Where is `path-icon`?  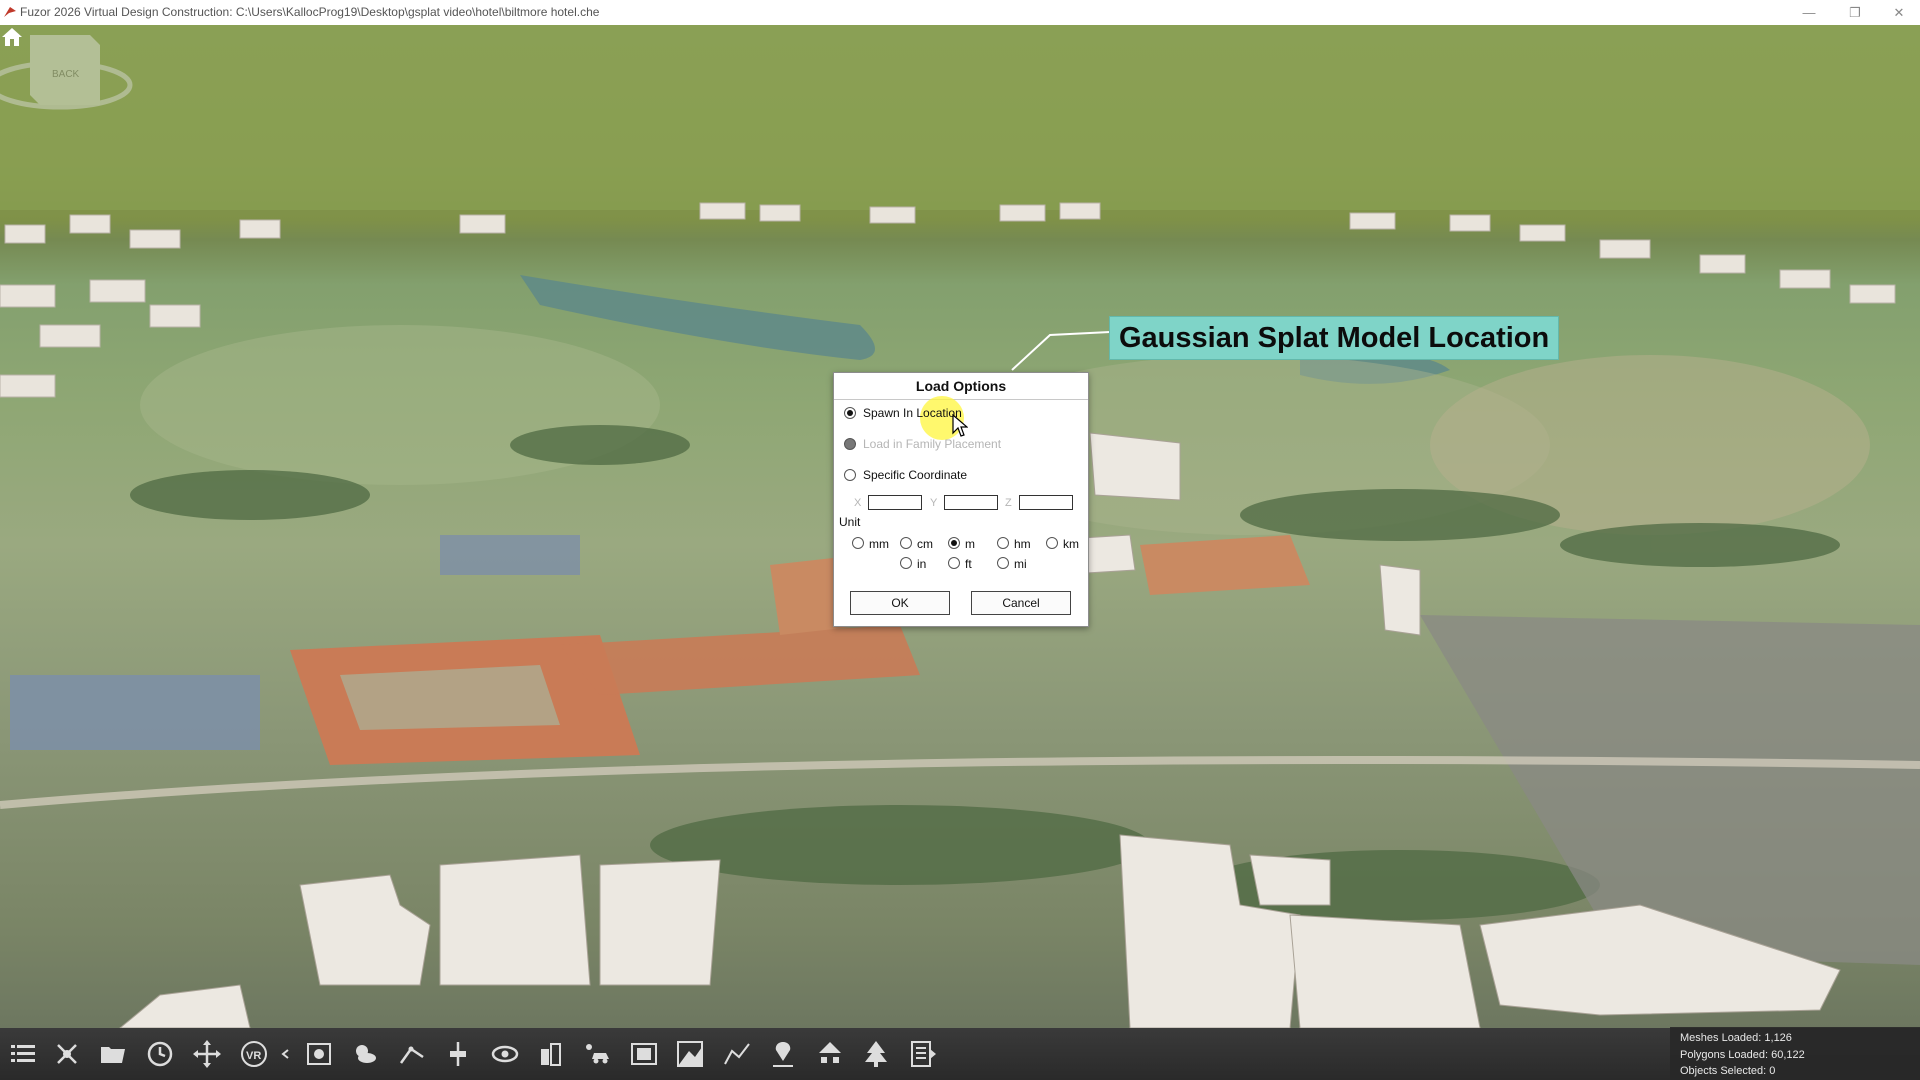 path-icon is located at coordinates (737, 1054).